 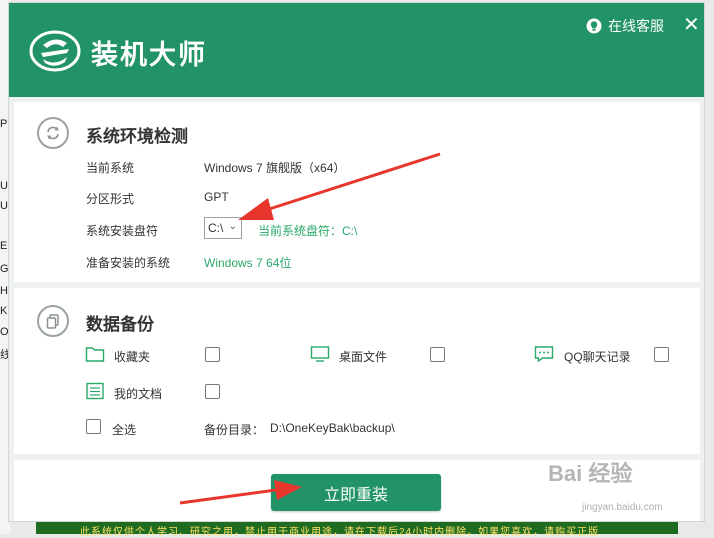 I want to click on backup-favorites-label: 收藏夹, so click(x=132, y=357).